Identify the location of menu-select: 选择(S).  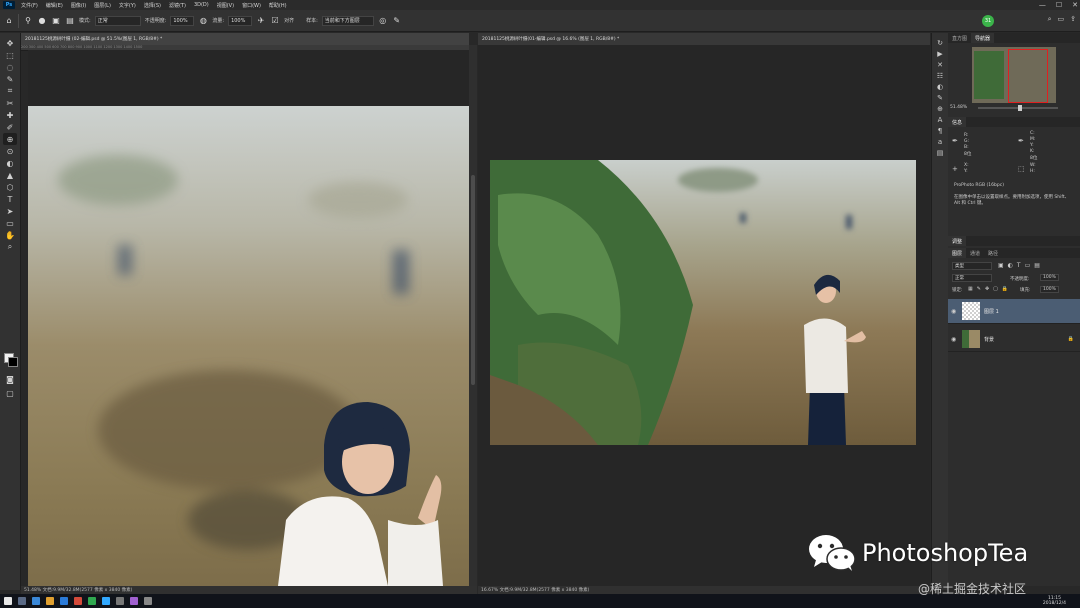
(152, 5).